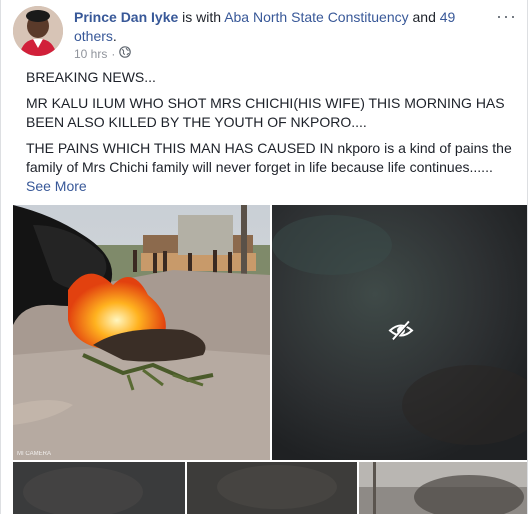  I want to click on post-timestamp: 10 hrs, so click(90, 54).